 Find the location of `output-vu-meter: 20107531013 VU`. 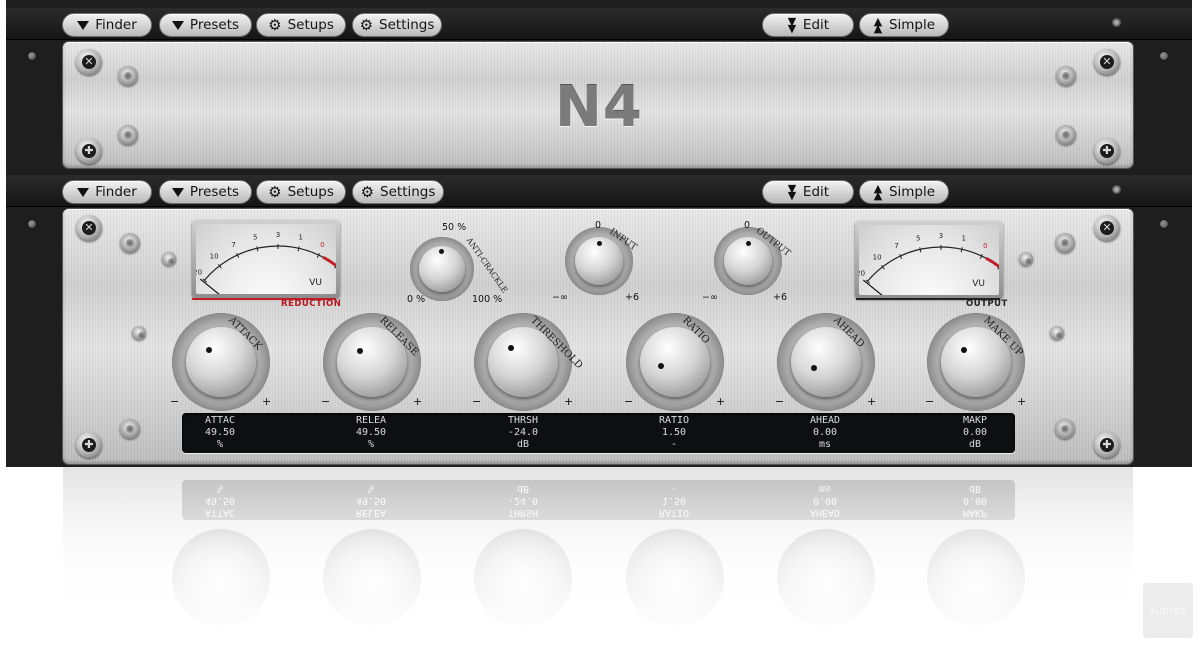

output-vu-meter: 20107531013 VU is located at coordinates (929, 260).